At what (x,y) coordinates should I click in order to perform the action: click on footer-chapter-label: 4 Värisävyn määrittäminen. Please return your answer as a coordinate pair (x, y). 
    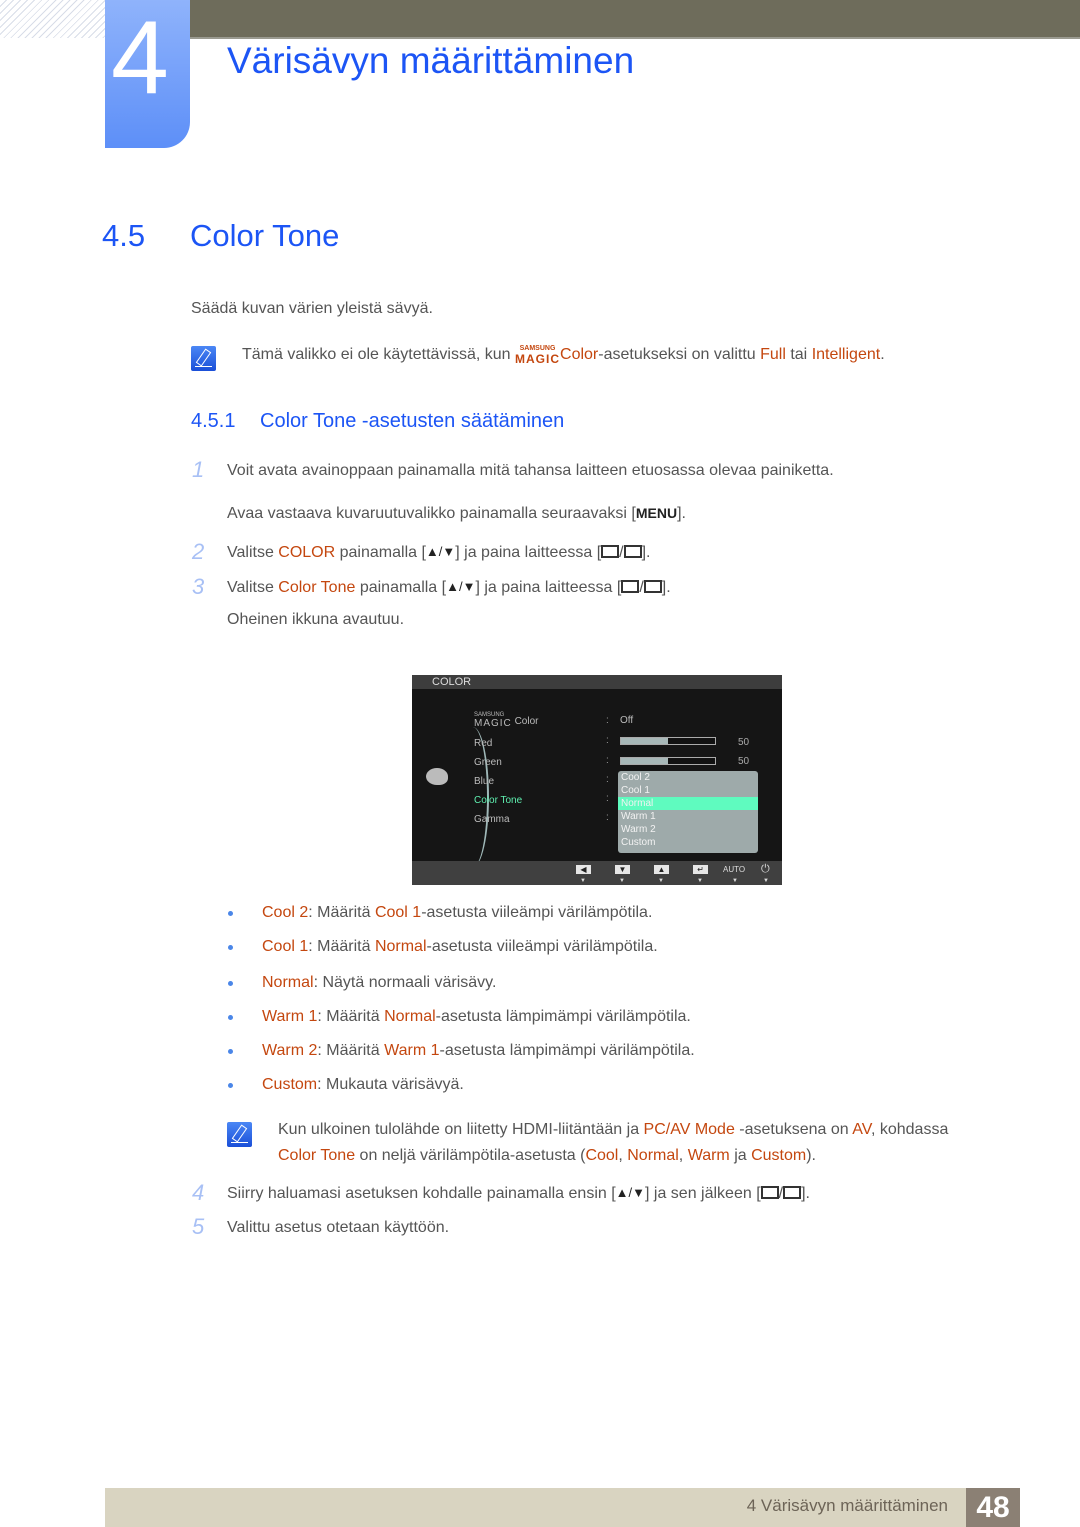
    Looking at the image, I should click on (847, 1505).